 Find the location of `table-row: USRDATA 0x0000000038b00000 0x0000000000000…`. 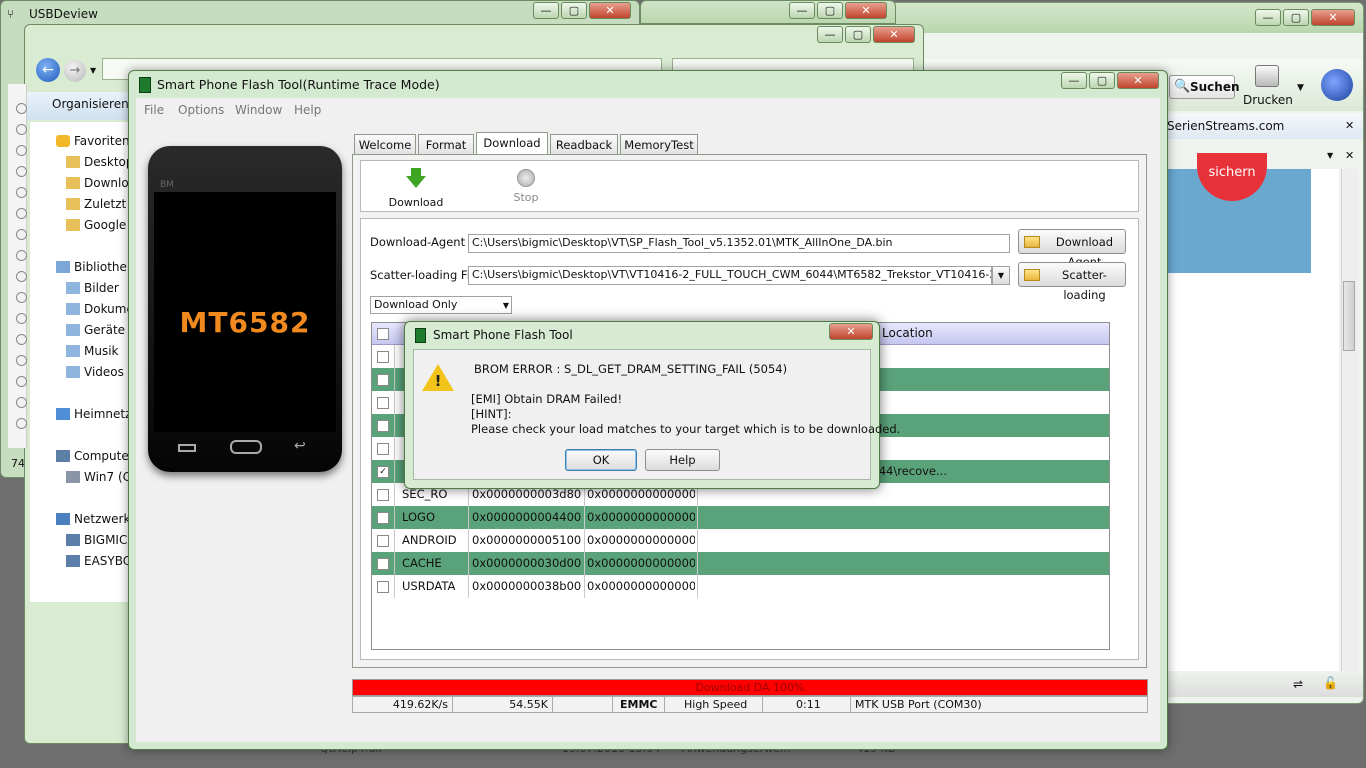

table-row: USRDATA 0x0000000038b00000 0x0000000000000… is located at coordinates (740, 586).